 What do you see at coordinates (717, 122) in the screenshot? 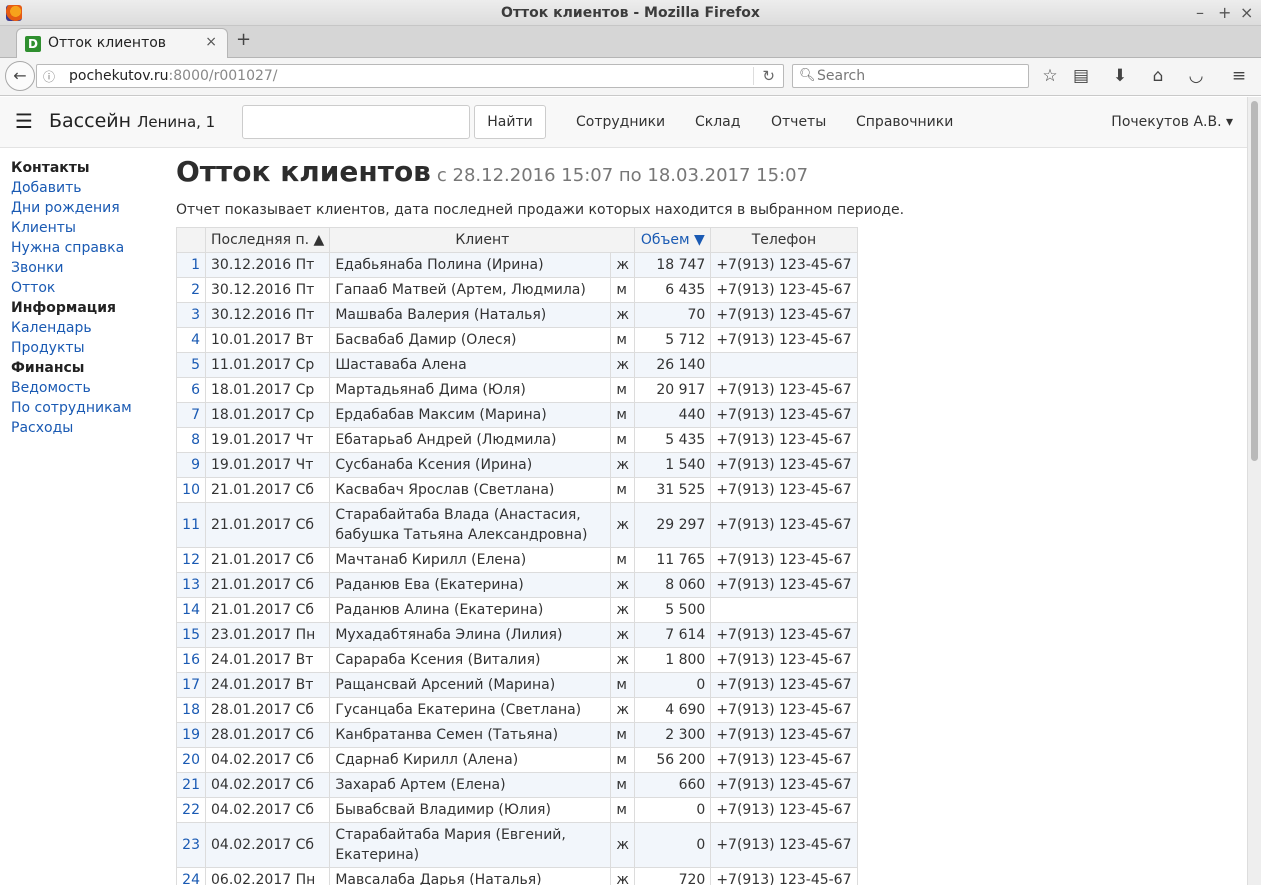
I see `menu-warehouse: Склад` at bounding box center [717, 122].